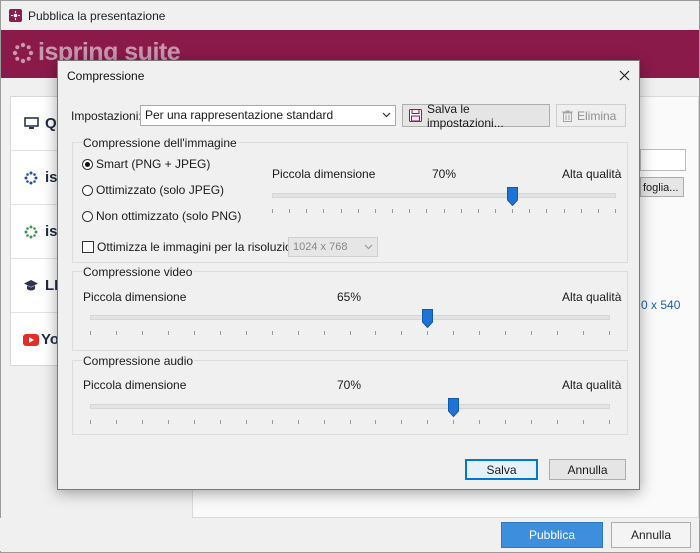 The height and width of the screenshot is (553, 700). Describe the element at coordinates (591, 115) in the screenshot. I see `delete-settings-button: Elimina` at that location.